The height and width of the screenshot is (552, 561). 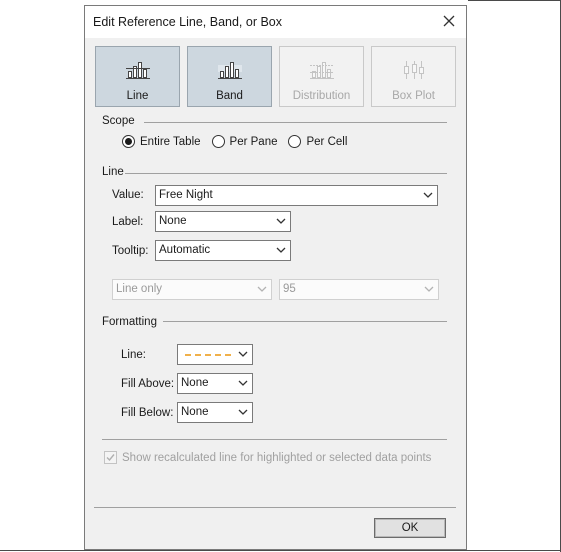 What do you see at coordinates (295, 122) in the screenshot?
I see `scope-divider` at bounding box center [295, 122].